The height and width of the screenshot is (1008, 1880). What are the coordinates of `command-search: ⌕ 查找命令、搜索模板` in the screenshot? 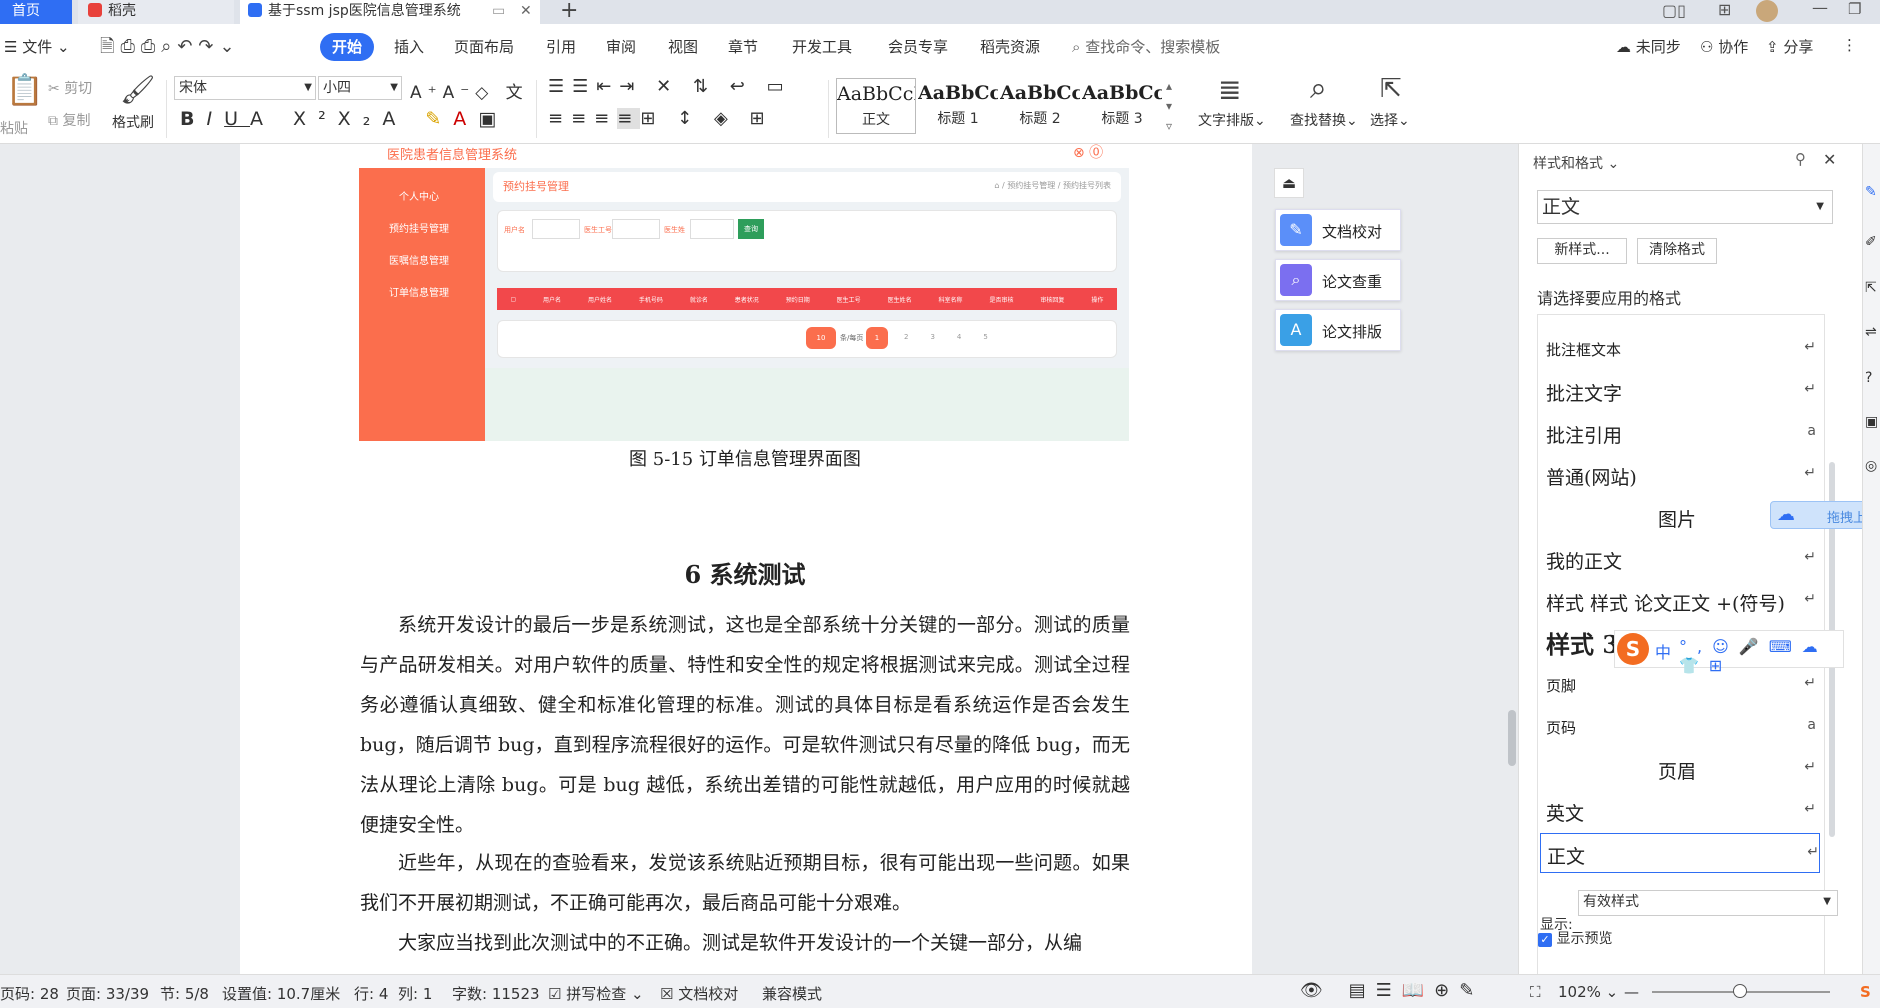 It's located at (1146, 46).